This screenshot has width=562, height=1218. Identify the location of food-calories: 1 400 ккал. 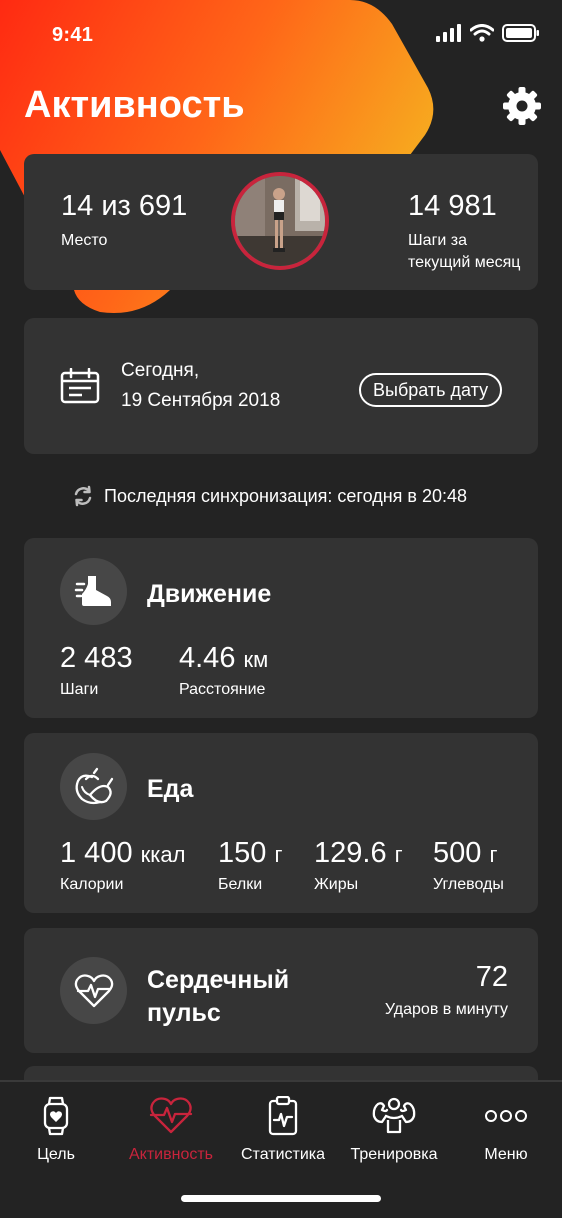
(122, 853).